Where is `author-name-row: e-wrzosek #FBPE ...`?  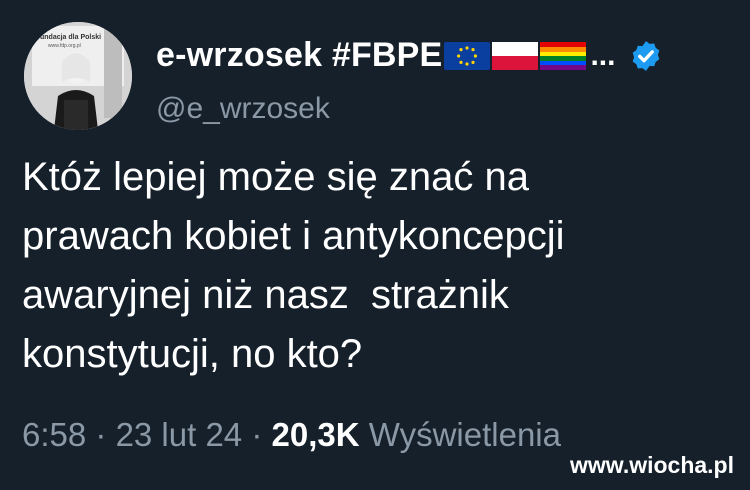 author-name-row: e-wrzosek #FBPE ... is located at coordinates (409, 55).